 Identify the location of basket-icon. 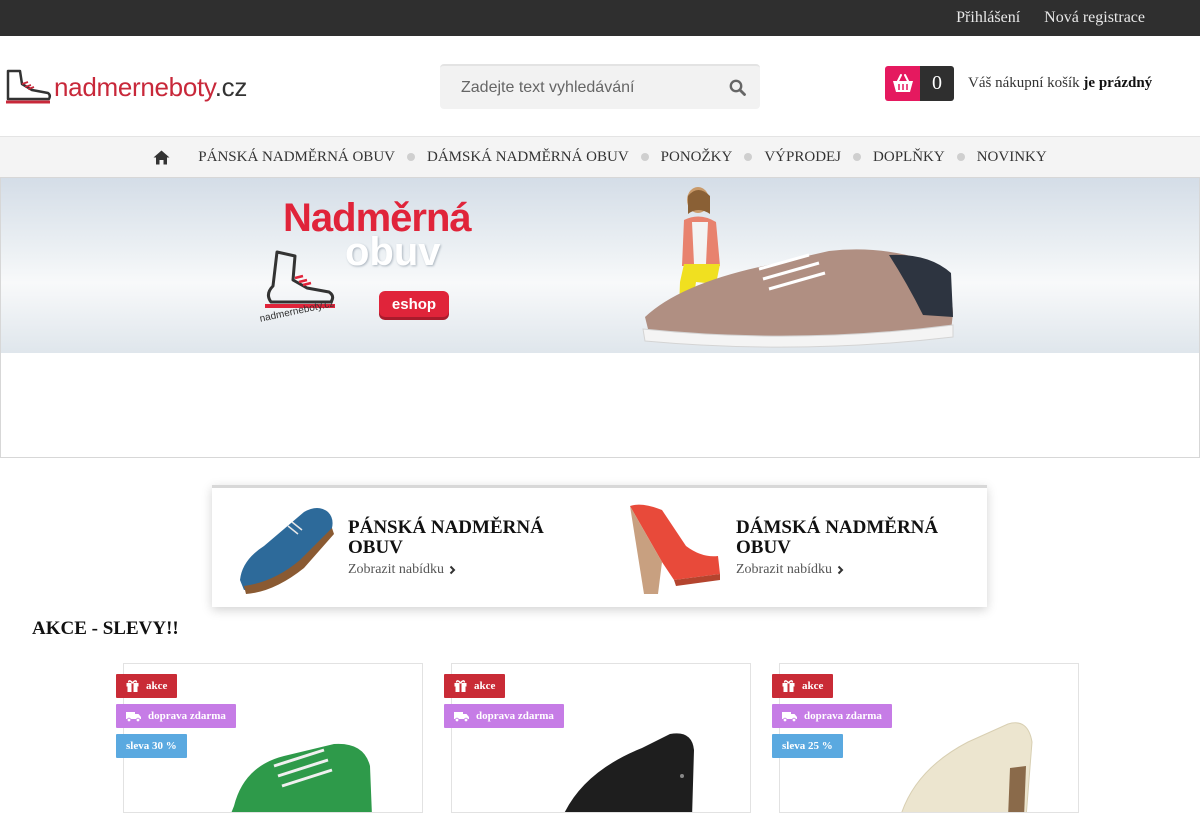
(902, 82).